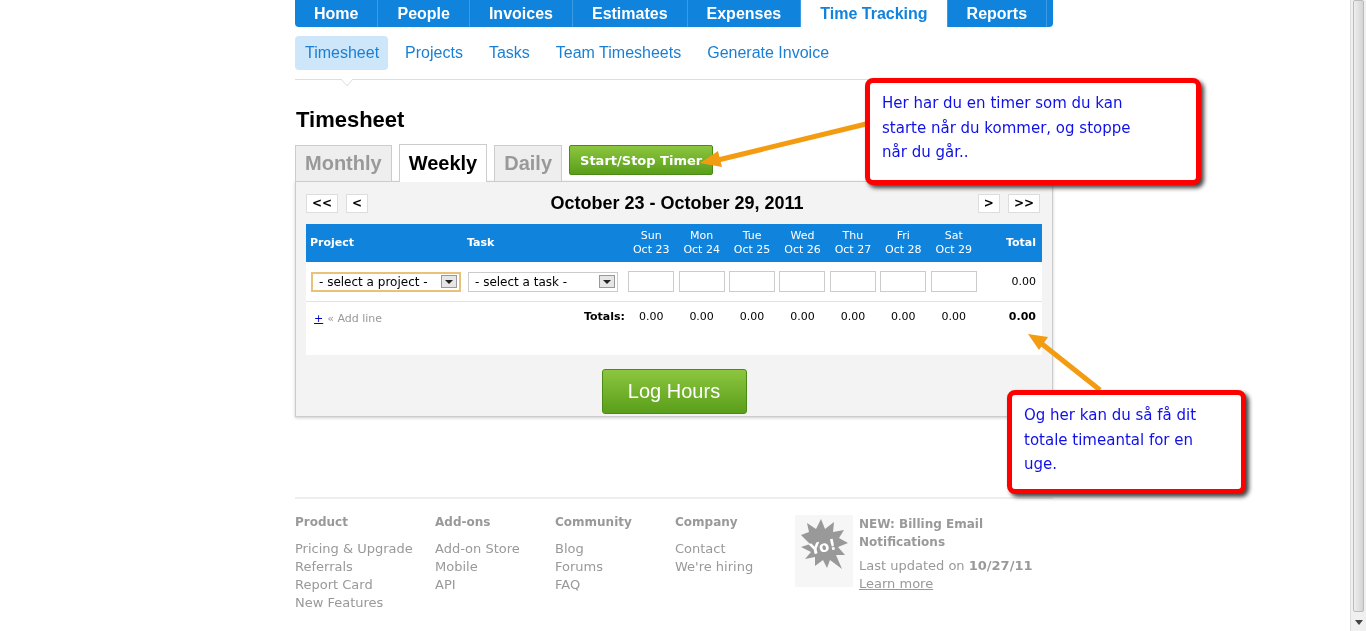 This screenshot has width=1366, height=631. Describe the element at coordinates (735, 567) in the screenshot. I see `footer-link: We're hiring` at that location.